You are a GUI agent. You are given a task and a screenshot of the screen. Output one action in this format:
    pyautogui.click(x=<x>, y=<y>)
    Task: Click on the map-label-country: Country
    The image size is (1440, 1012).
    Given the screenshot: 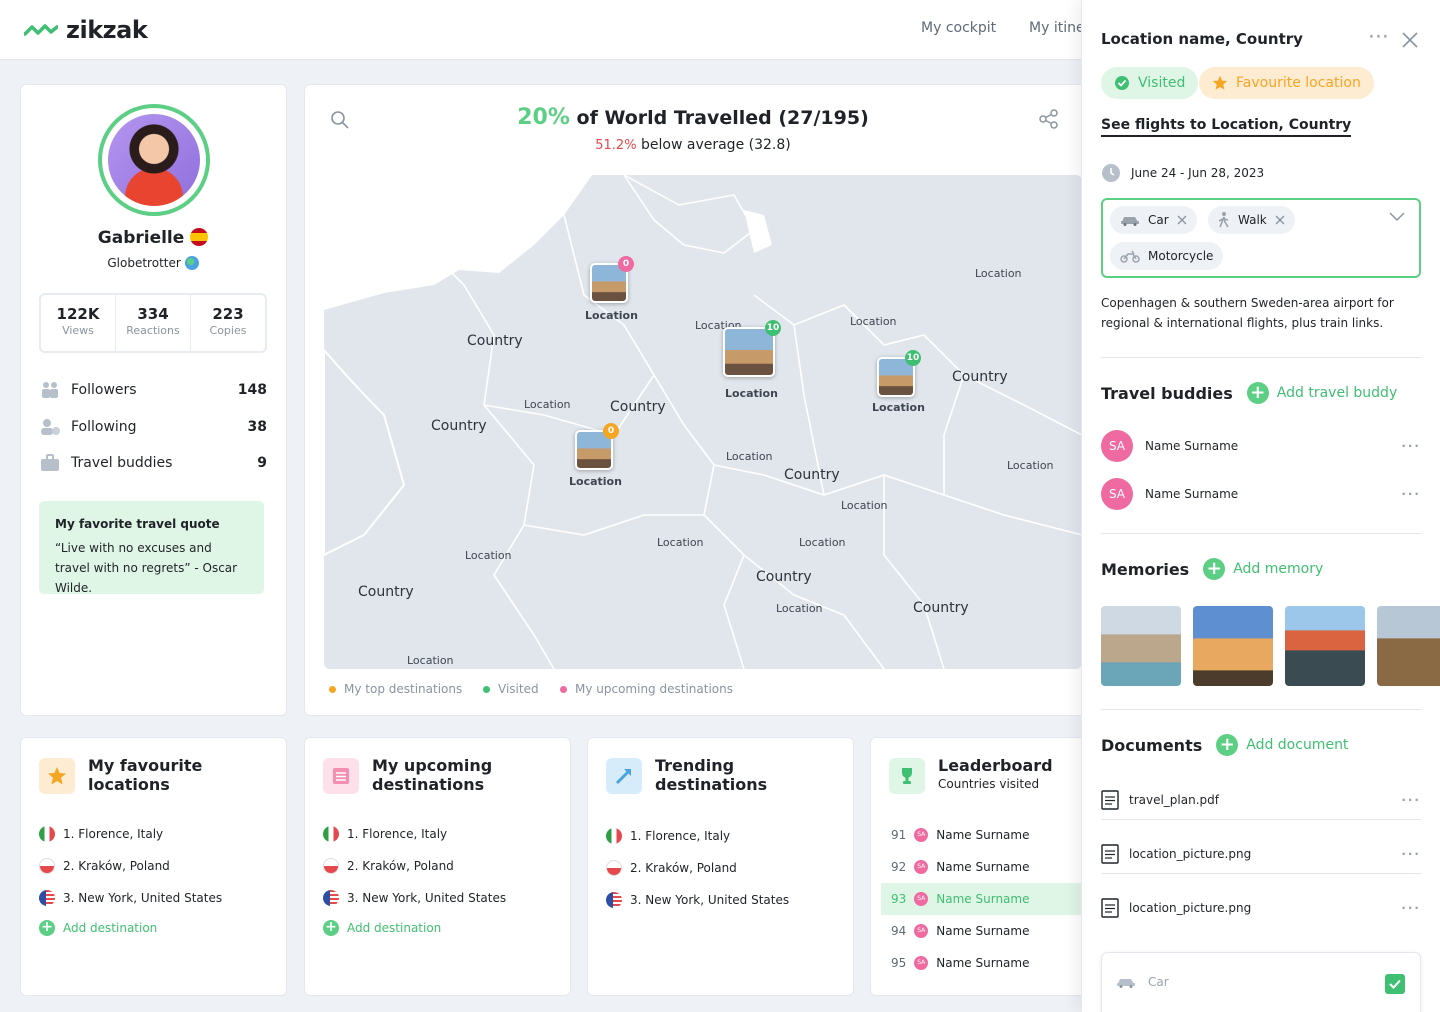 What is the action you would take?
    pyautogui.click(x=638, y=407)
    